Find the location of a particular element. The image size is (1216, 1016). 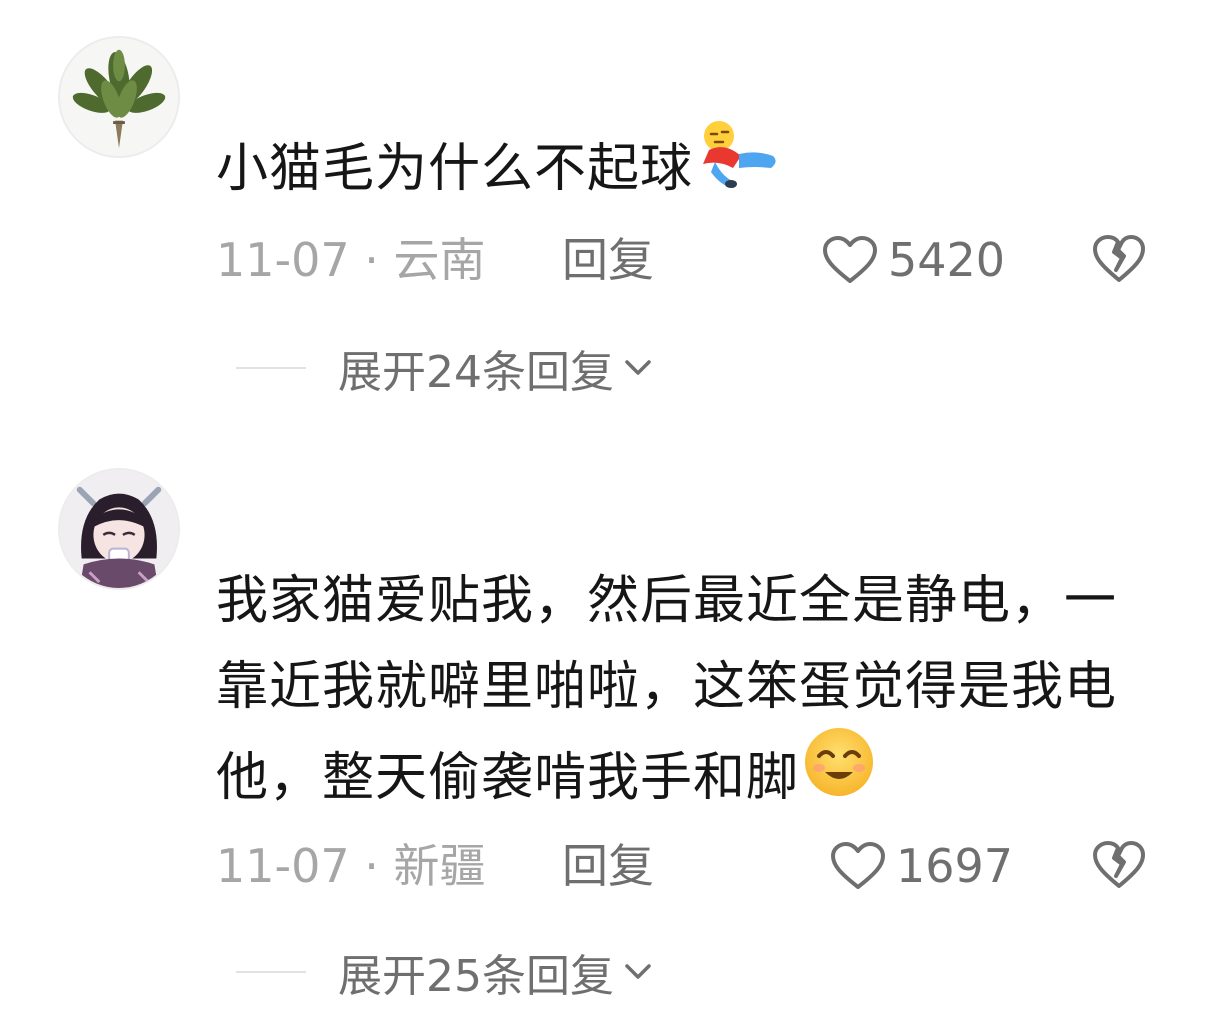

comment-date-location: 11-07 · 新疆 is located at coordinates (351, 866).